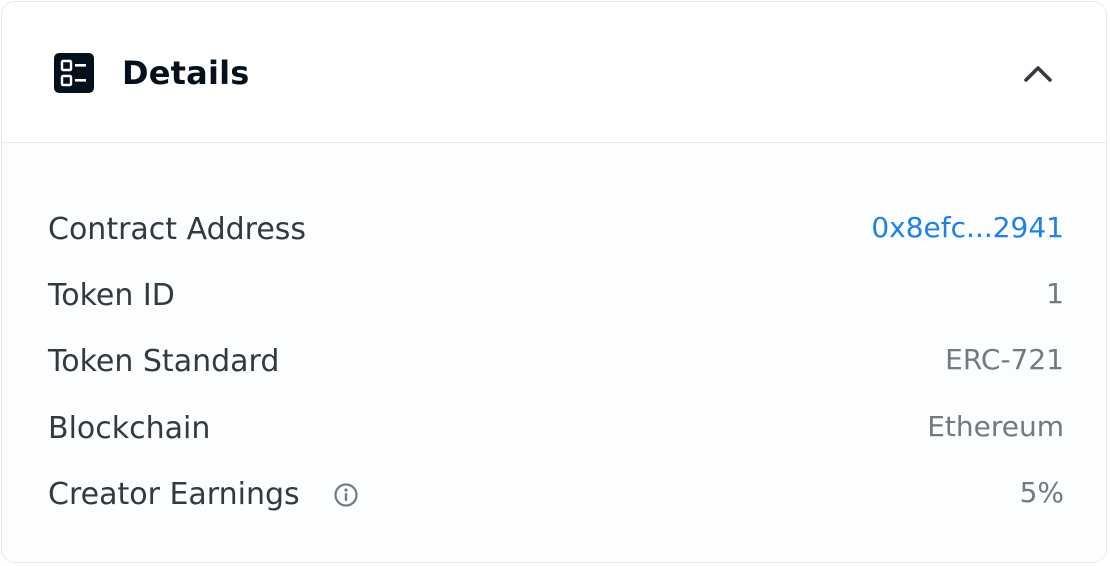  I want to click on info-icon, so click(346, 495).